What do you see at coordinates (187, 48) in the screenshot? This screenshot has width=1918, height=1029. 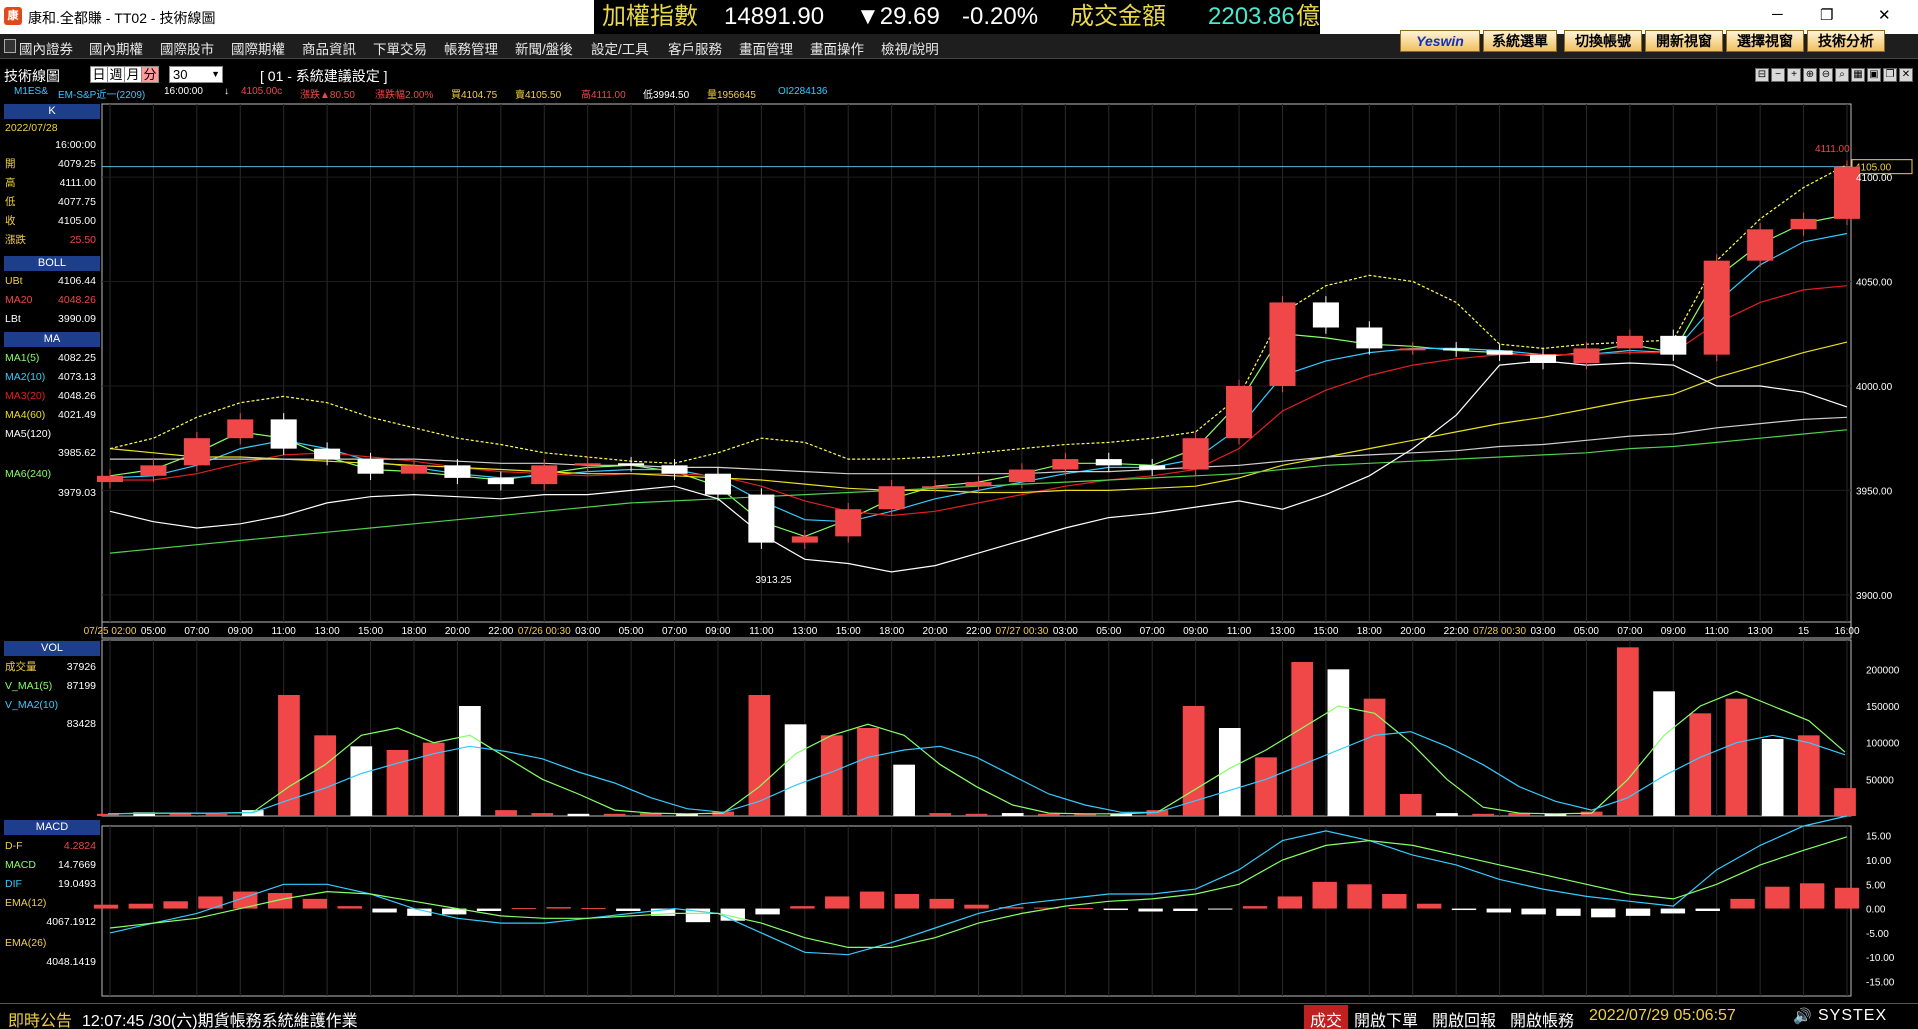 I see `menu-item: 國際股市` at bounding box center [187, 48].